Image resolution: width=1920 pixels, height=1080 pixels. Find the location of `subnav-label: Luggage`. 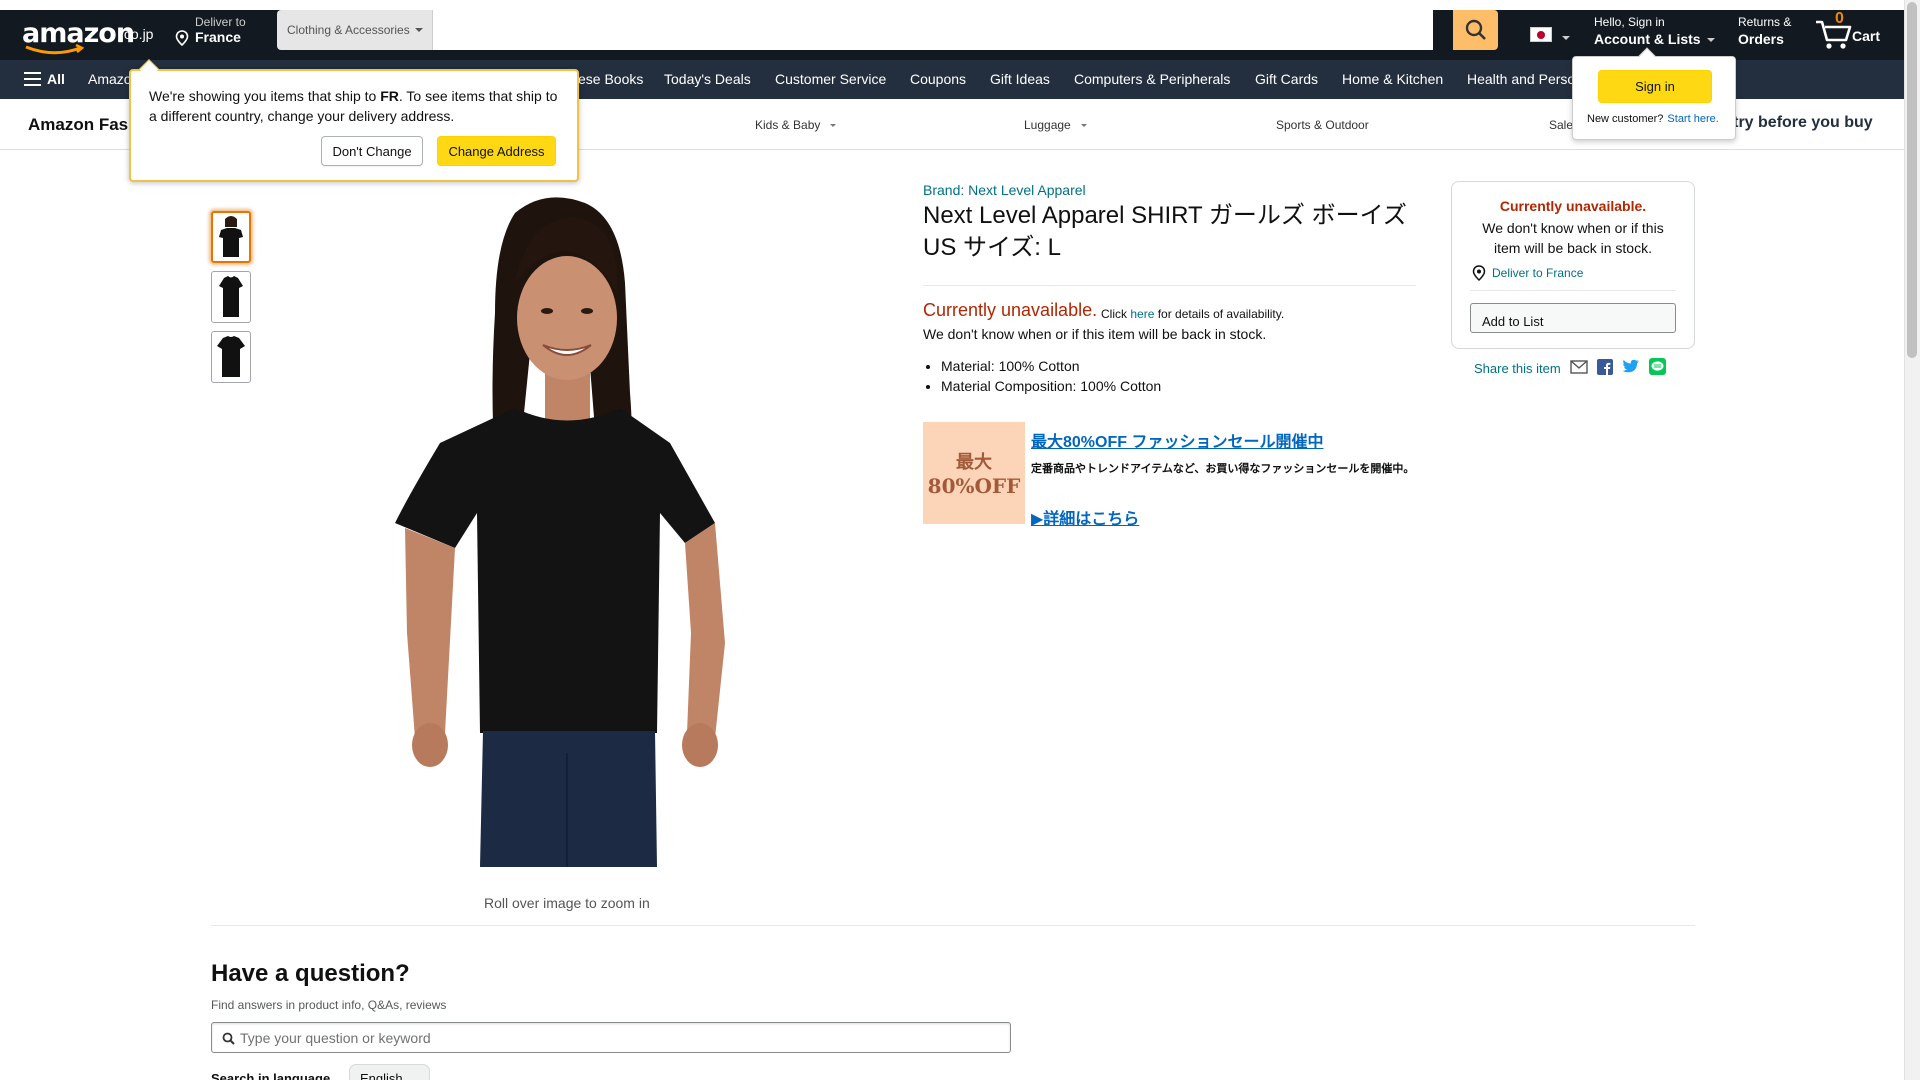

subnav-label: Luggage is located at coordinates (1047, 125).